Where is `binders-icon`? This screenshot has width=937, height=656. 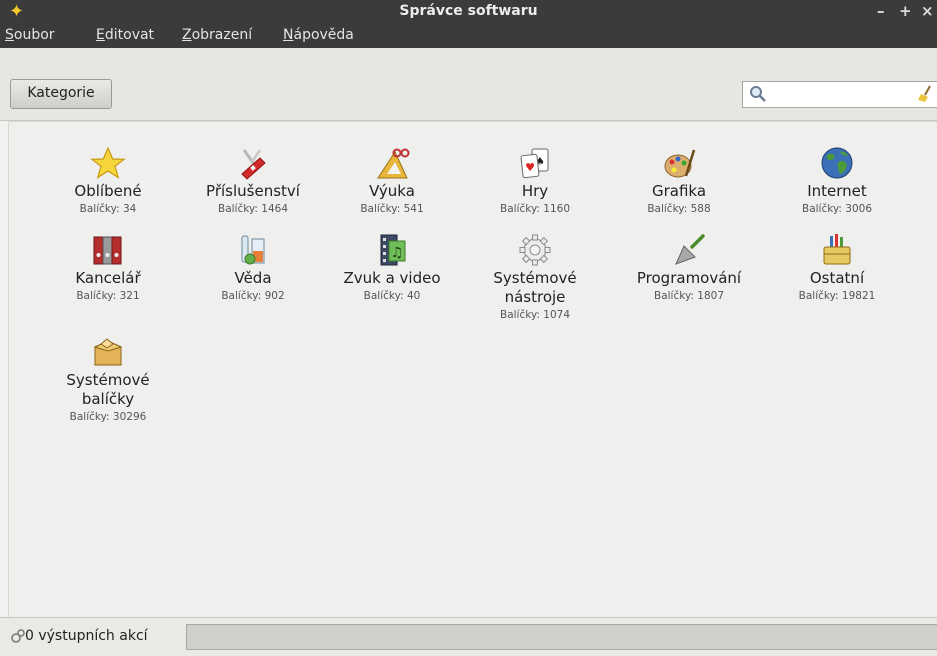 binders-icon is located at coordinates (107, 250).